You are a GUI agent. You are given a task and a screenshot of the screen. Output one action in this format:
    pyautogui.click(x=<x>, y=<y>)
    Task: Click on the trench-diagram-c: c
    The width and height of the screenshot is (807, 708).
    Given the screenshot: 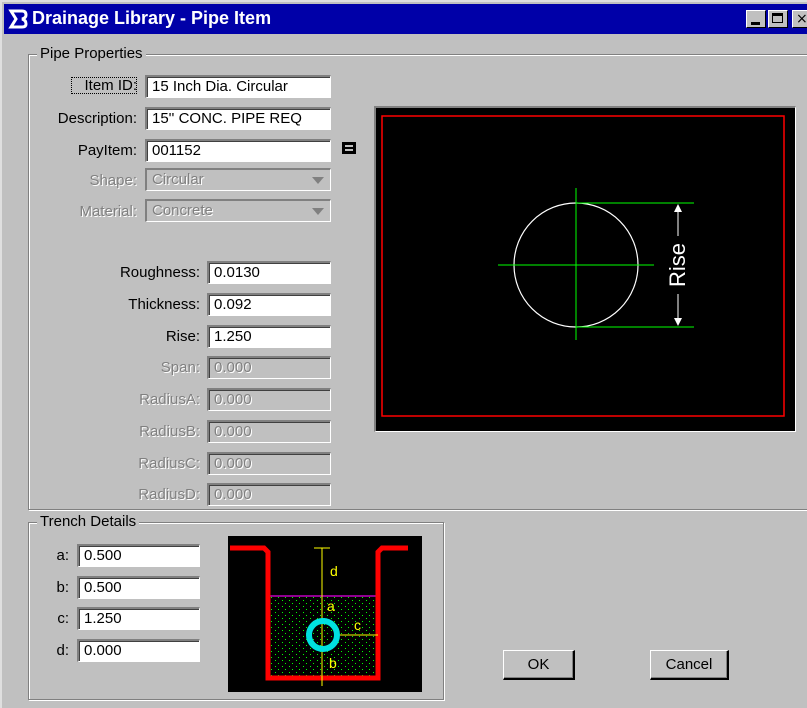 What is the action you would take?
    pyautogui.click(x=357, y=625)
    